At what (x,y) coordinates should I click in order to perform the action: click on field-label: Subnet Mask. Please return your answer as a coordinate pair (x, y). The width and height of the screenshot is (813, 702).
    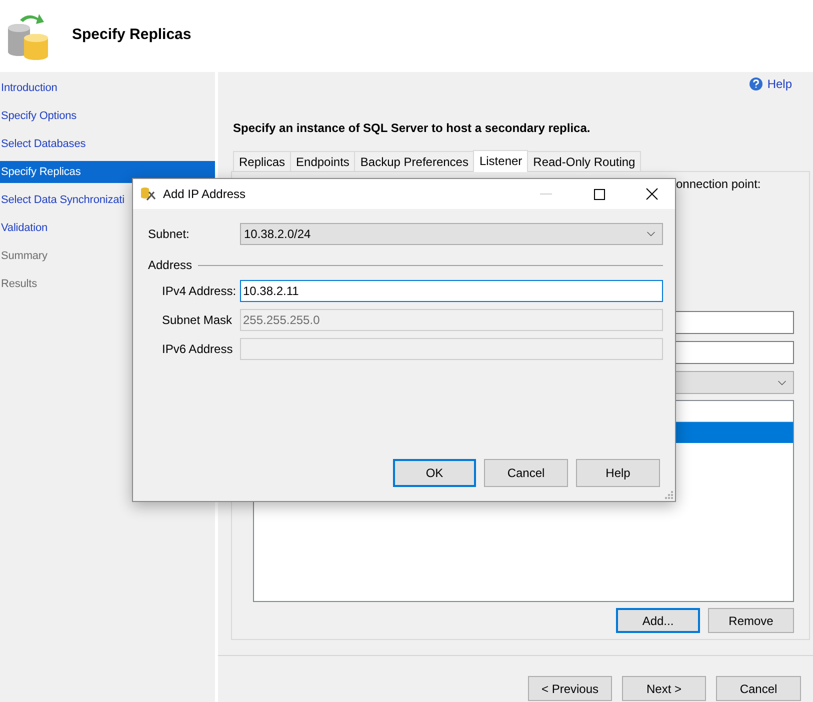
    Looking at the image, I should click on (198, 320).